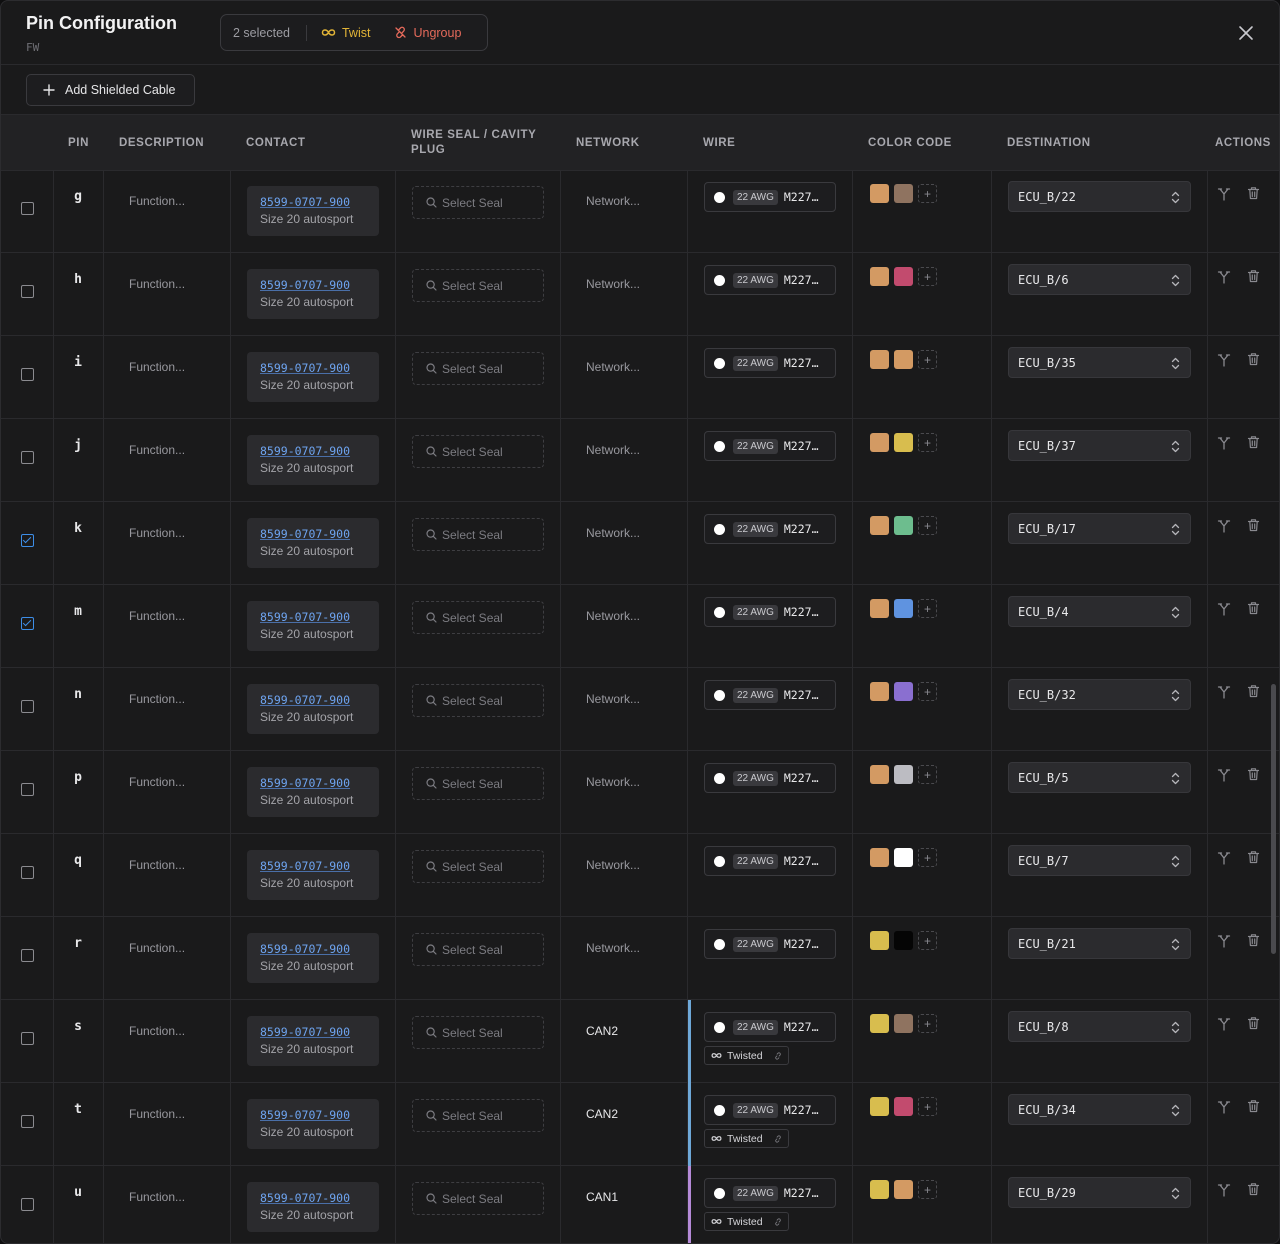  Describe the element at coordinates (1099, 777) in the screenshot. I see `destination-select: ECU_B/5` at that location.